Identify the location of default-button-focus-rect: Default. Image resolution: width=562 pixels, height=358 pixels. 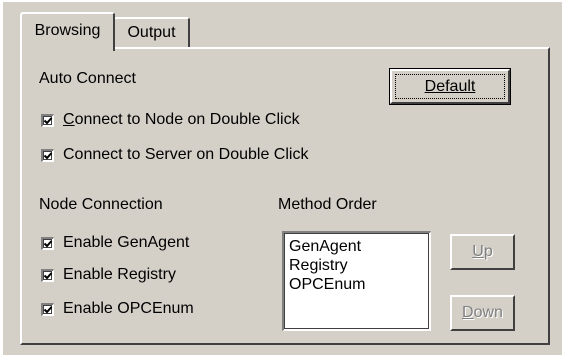
(450, 86).